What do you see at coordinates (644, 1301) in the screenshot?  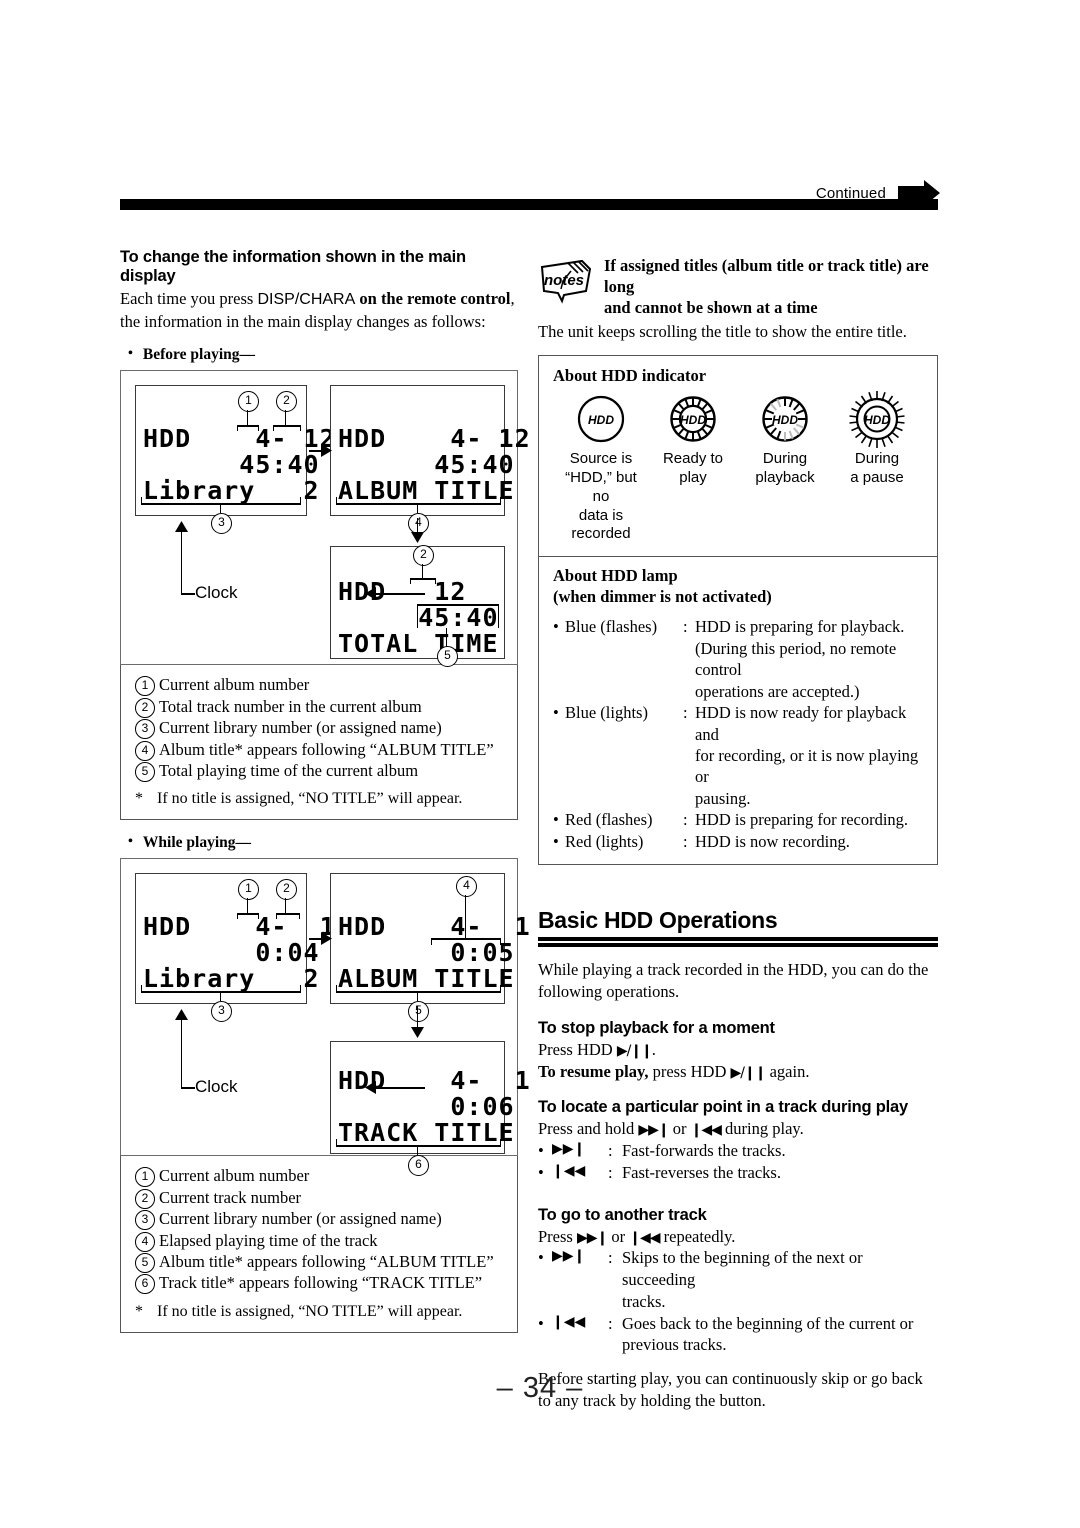 I see `another-track-bullet-cont: tracks.` at bounding box center [644, 1301].